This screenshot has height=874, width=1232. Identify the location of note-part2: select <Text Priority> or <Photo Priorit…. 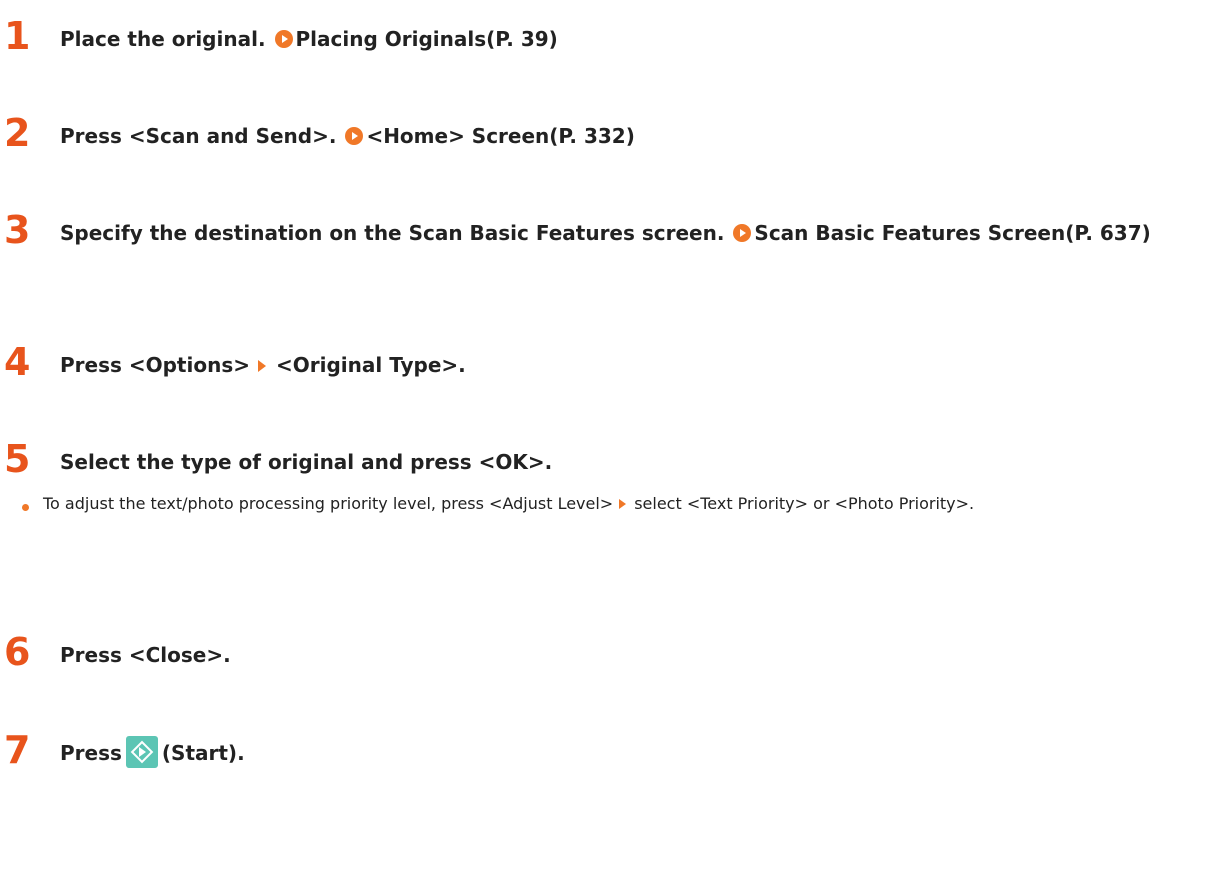
(804, 503).